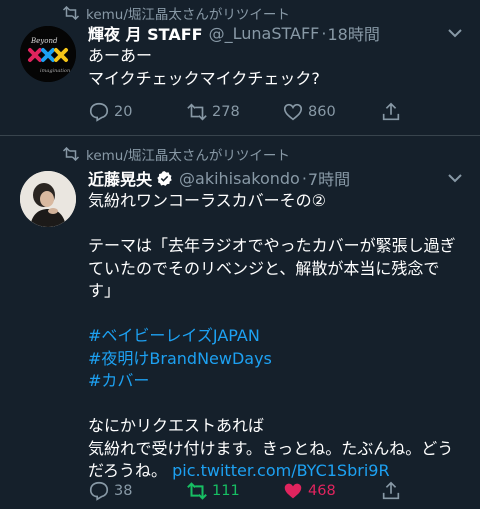  Describe the element at coordinates (176, 425) in the screenshot. I see `tweet-line: なにかリクエストあれば` at that location.